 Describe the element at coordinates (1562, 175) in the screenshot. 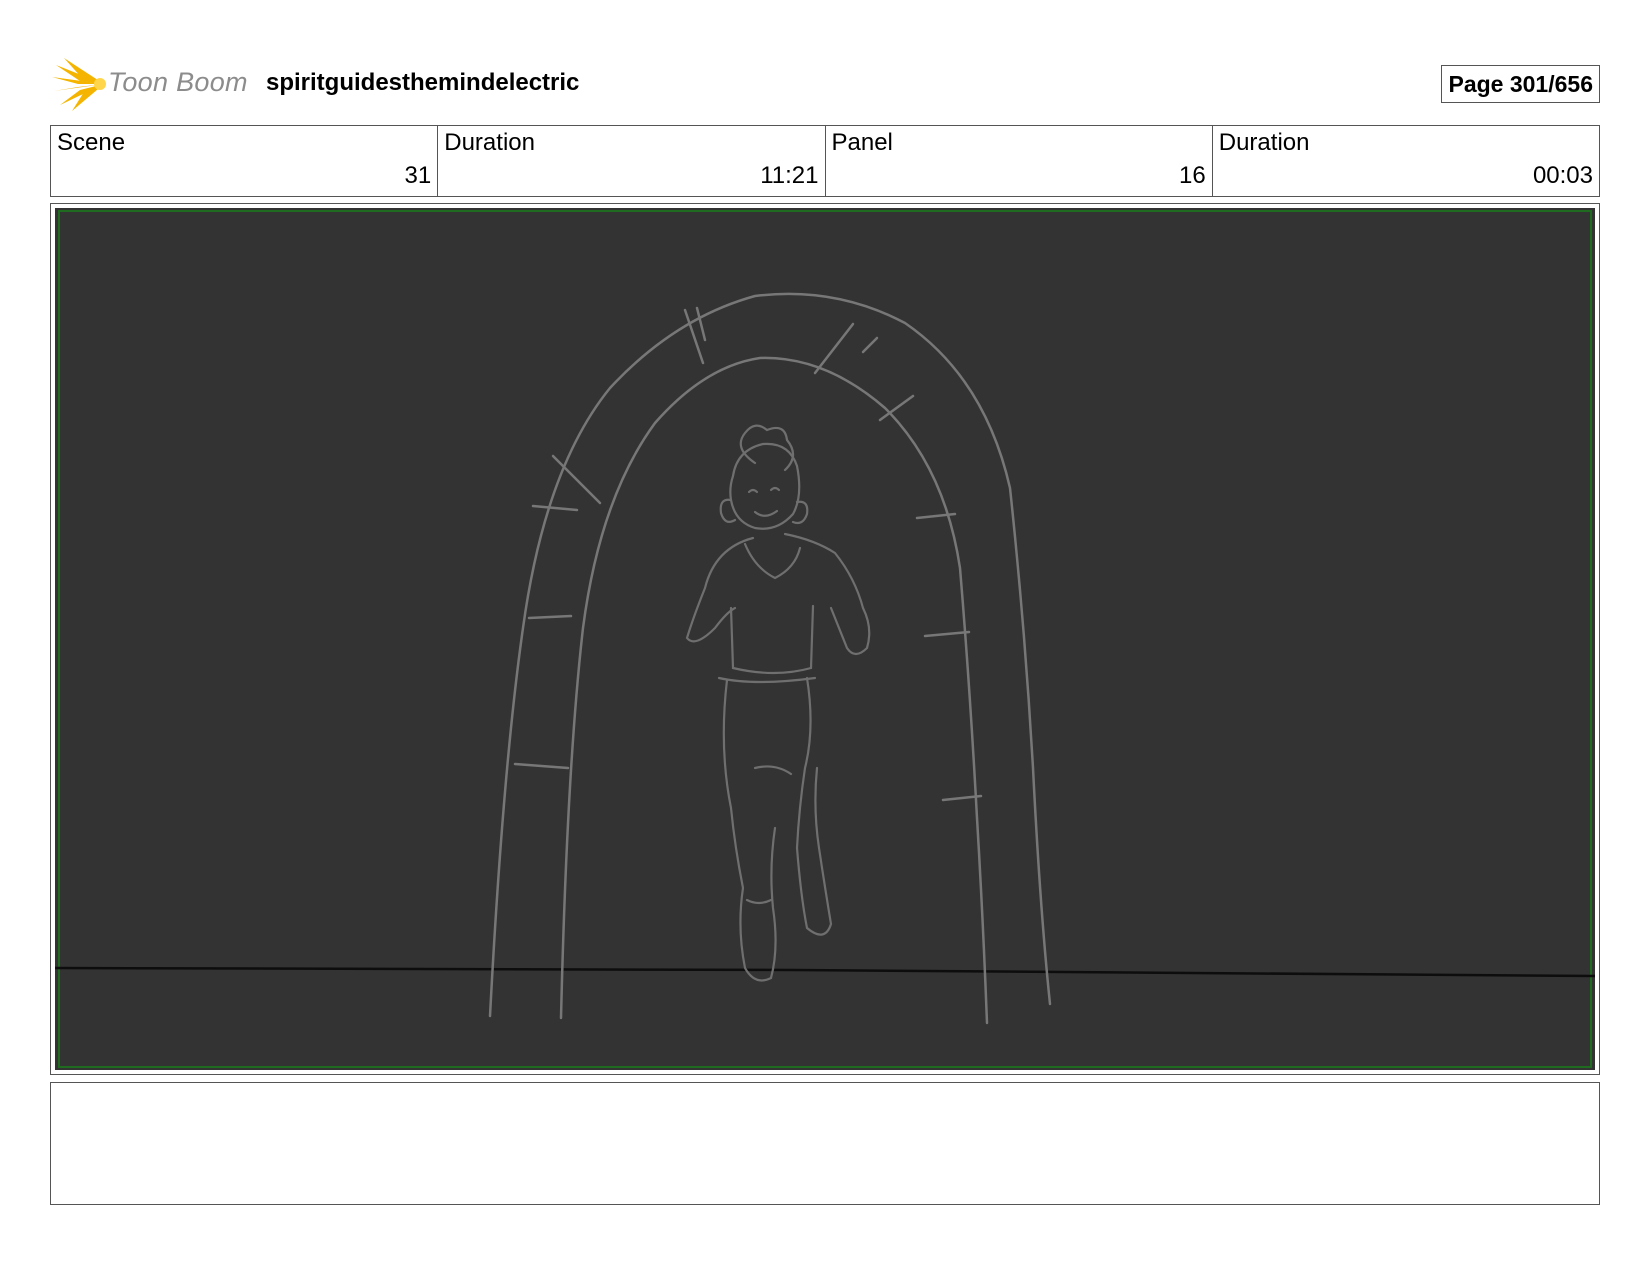

I see `panel-duration-value: 00:03` at that location.